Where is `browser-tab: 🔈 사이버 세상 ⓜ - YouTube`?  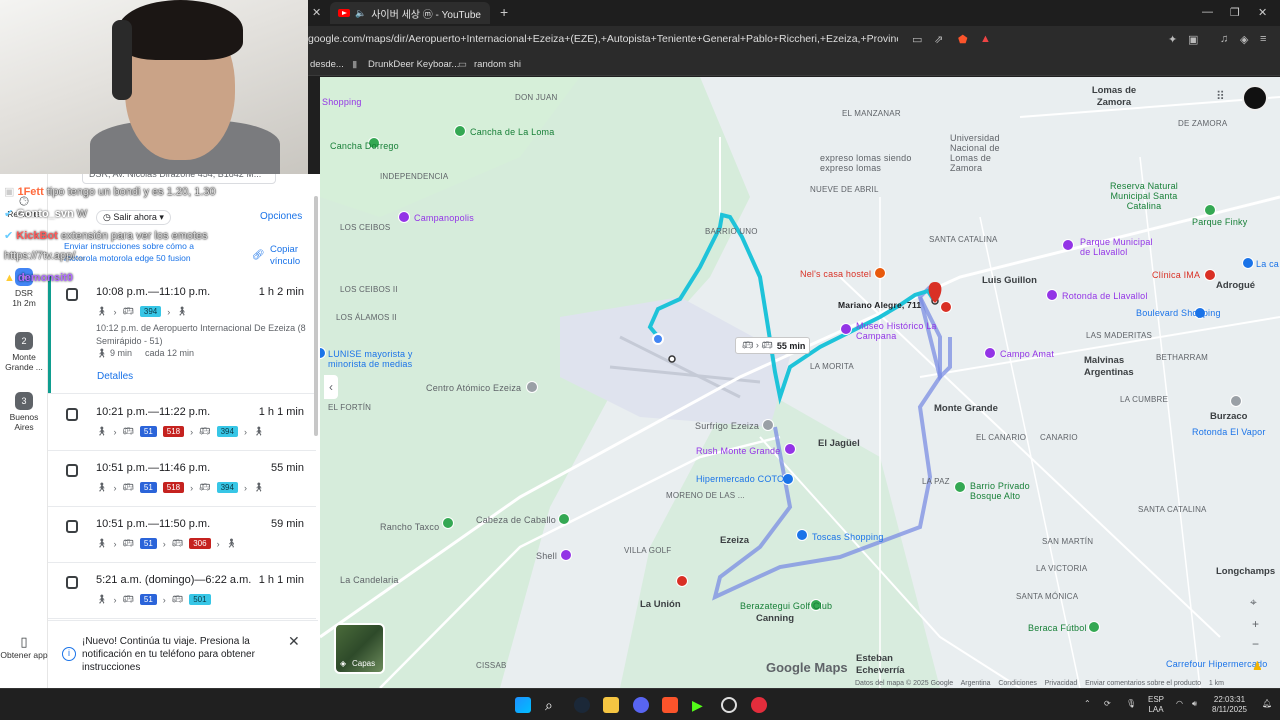
browser-tab: 🔈 사이버 세상 ⓜ - YouTube is located at coordinates (410, 13).